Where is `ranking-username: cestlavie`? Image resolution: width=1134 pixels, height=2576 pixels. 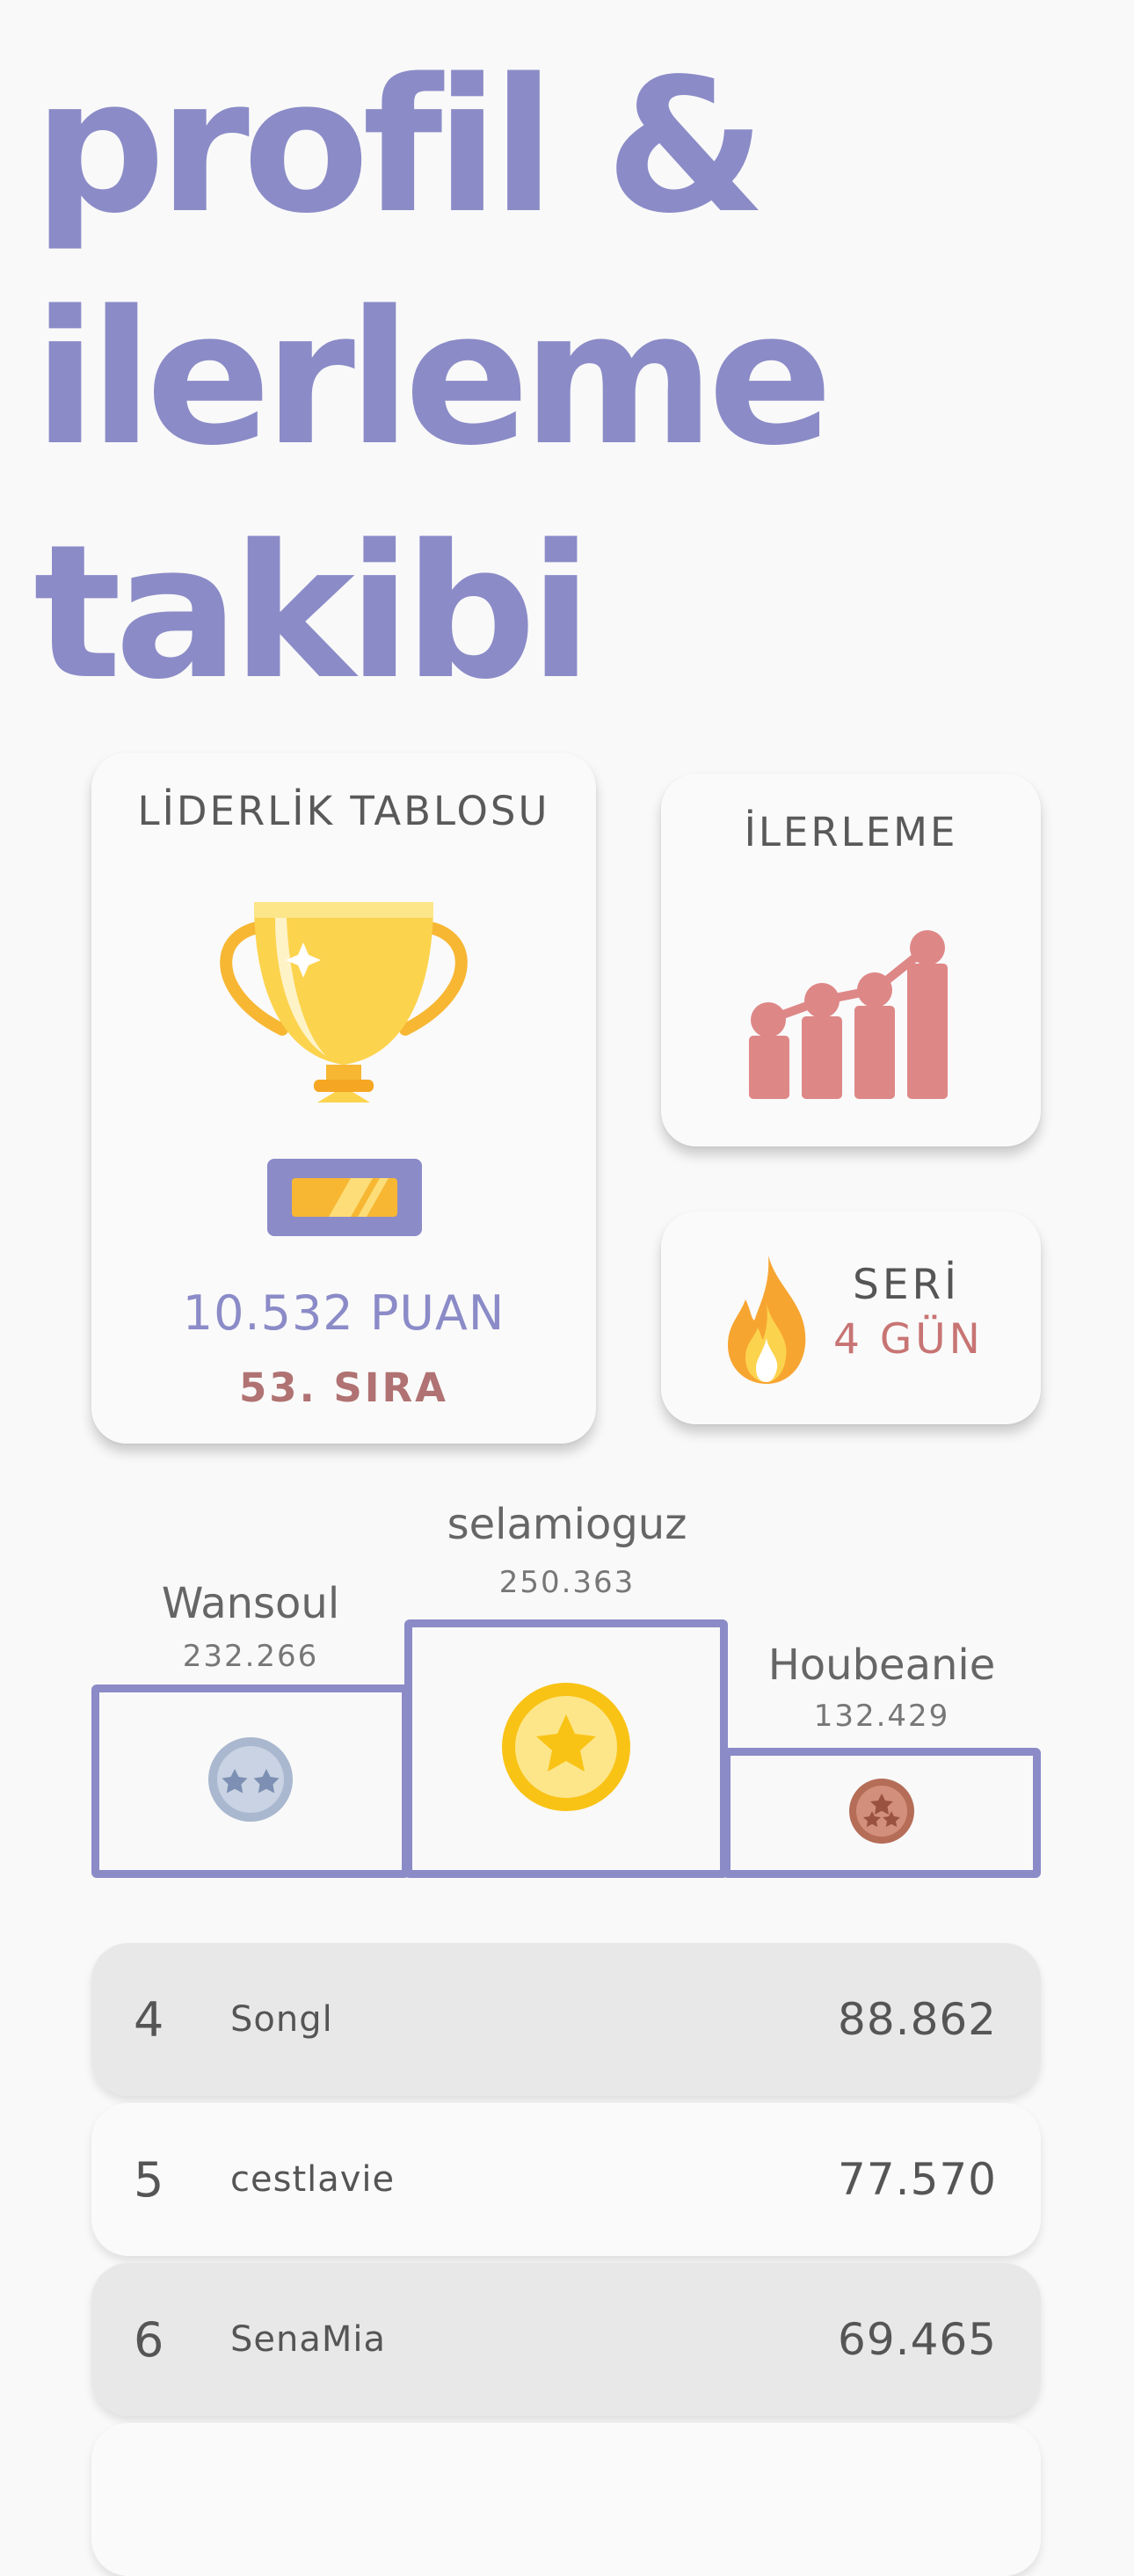 ranking-username: cestlavie is located at coordinates (313, 2179).